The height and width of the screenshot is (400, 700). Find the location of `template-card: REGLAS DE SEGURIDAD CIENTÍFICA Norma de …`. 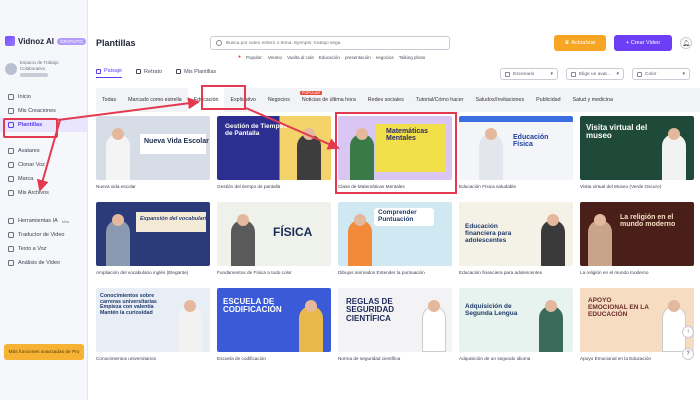

template-card: REGLAS DE SEGURIDAD CIENTÍFICA Norma de … is located at coordinates (395, 324).